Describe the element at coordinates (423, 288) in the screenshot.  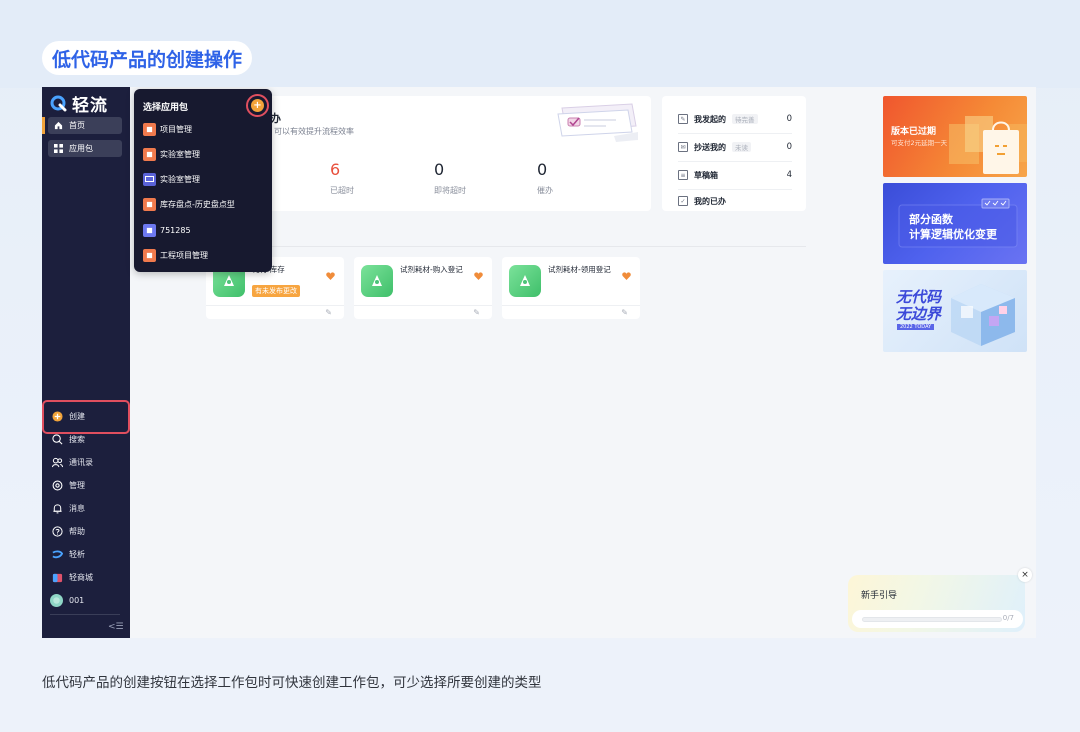
I see `app-card: 试剂耗材-购入登记 ✎` at that location.